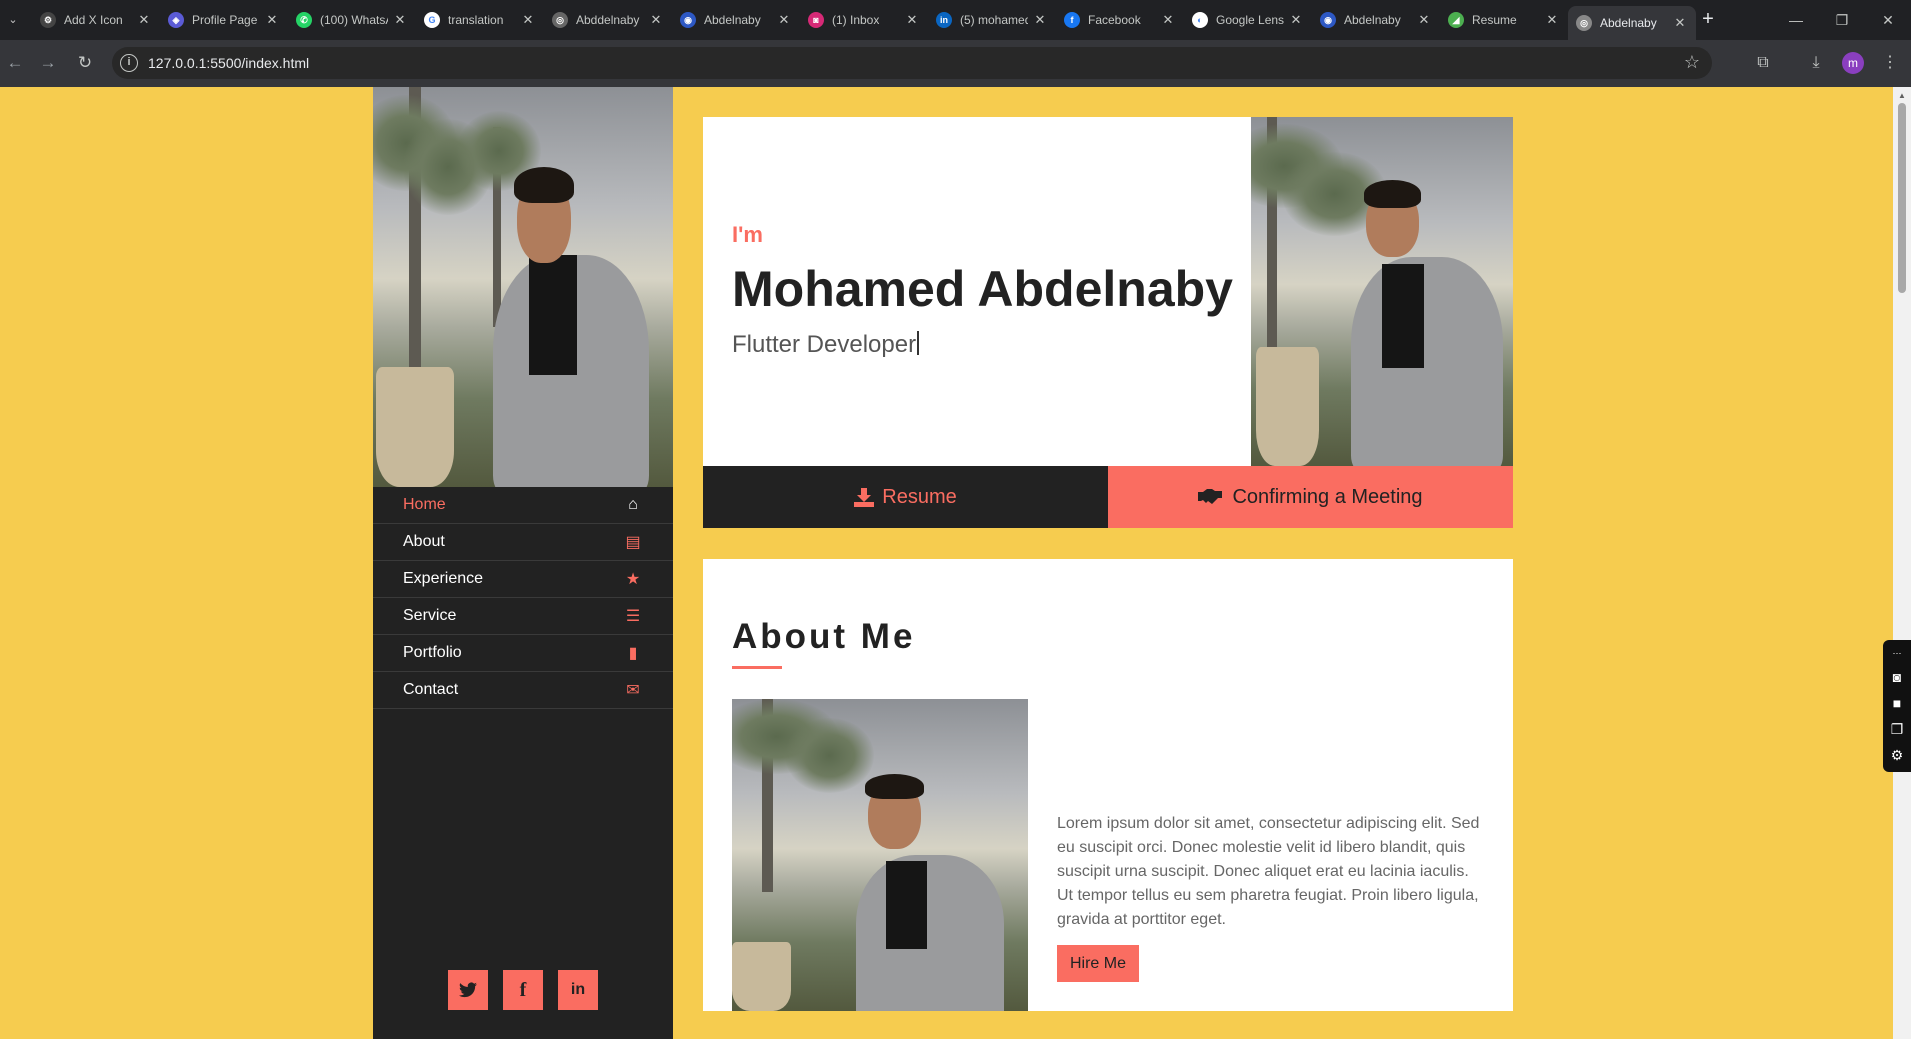 The image size is (1911, 1039). What do you see at coordinates (523, 542) in the screenshot?
I see `sidebar-item-about: About ▤` at bounding box center [523, 542].